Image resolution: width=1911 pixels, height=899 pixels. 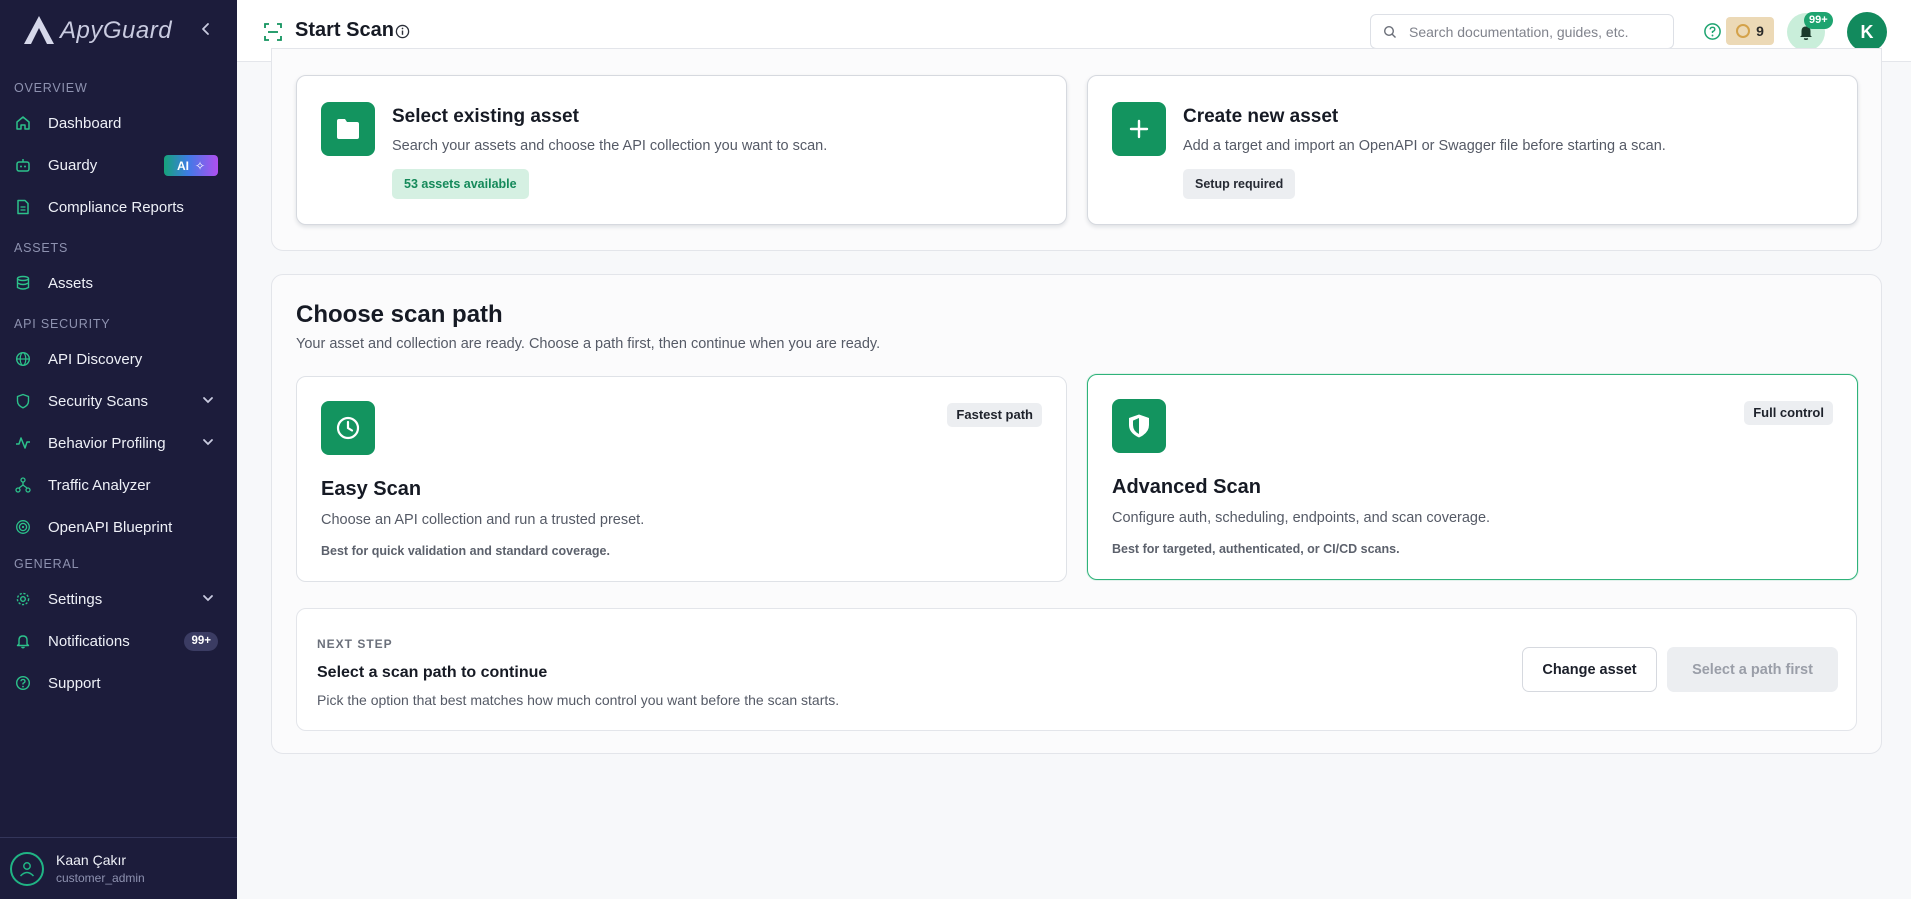 What do you see at coordinates (118, 283) in the screenshot?
I see `sidebar-item-assets: Assets` at bounding box center [118, 283].